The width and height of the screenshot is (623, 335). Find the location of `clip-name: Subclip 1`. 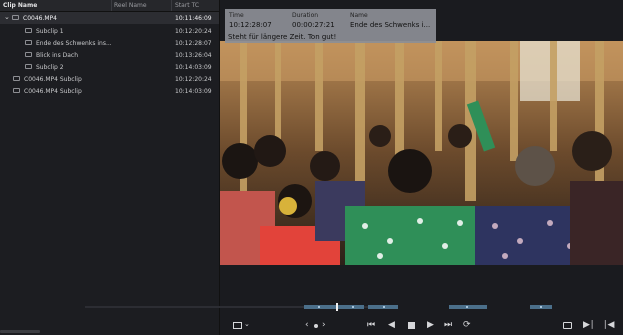

clip-name: Subclip 1 is located at coordinates (50, 31).